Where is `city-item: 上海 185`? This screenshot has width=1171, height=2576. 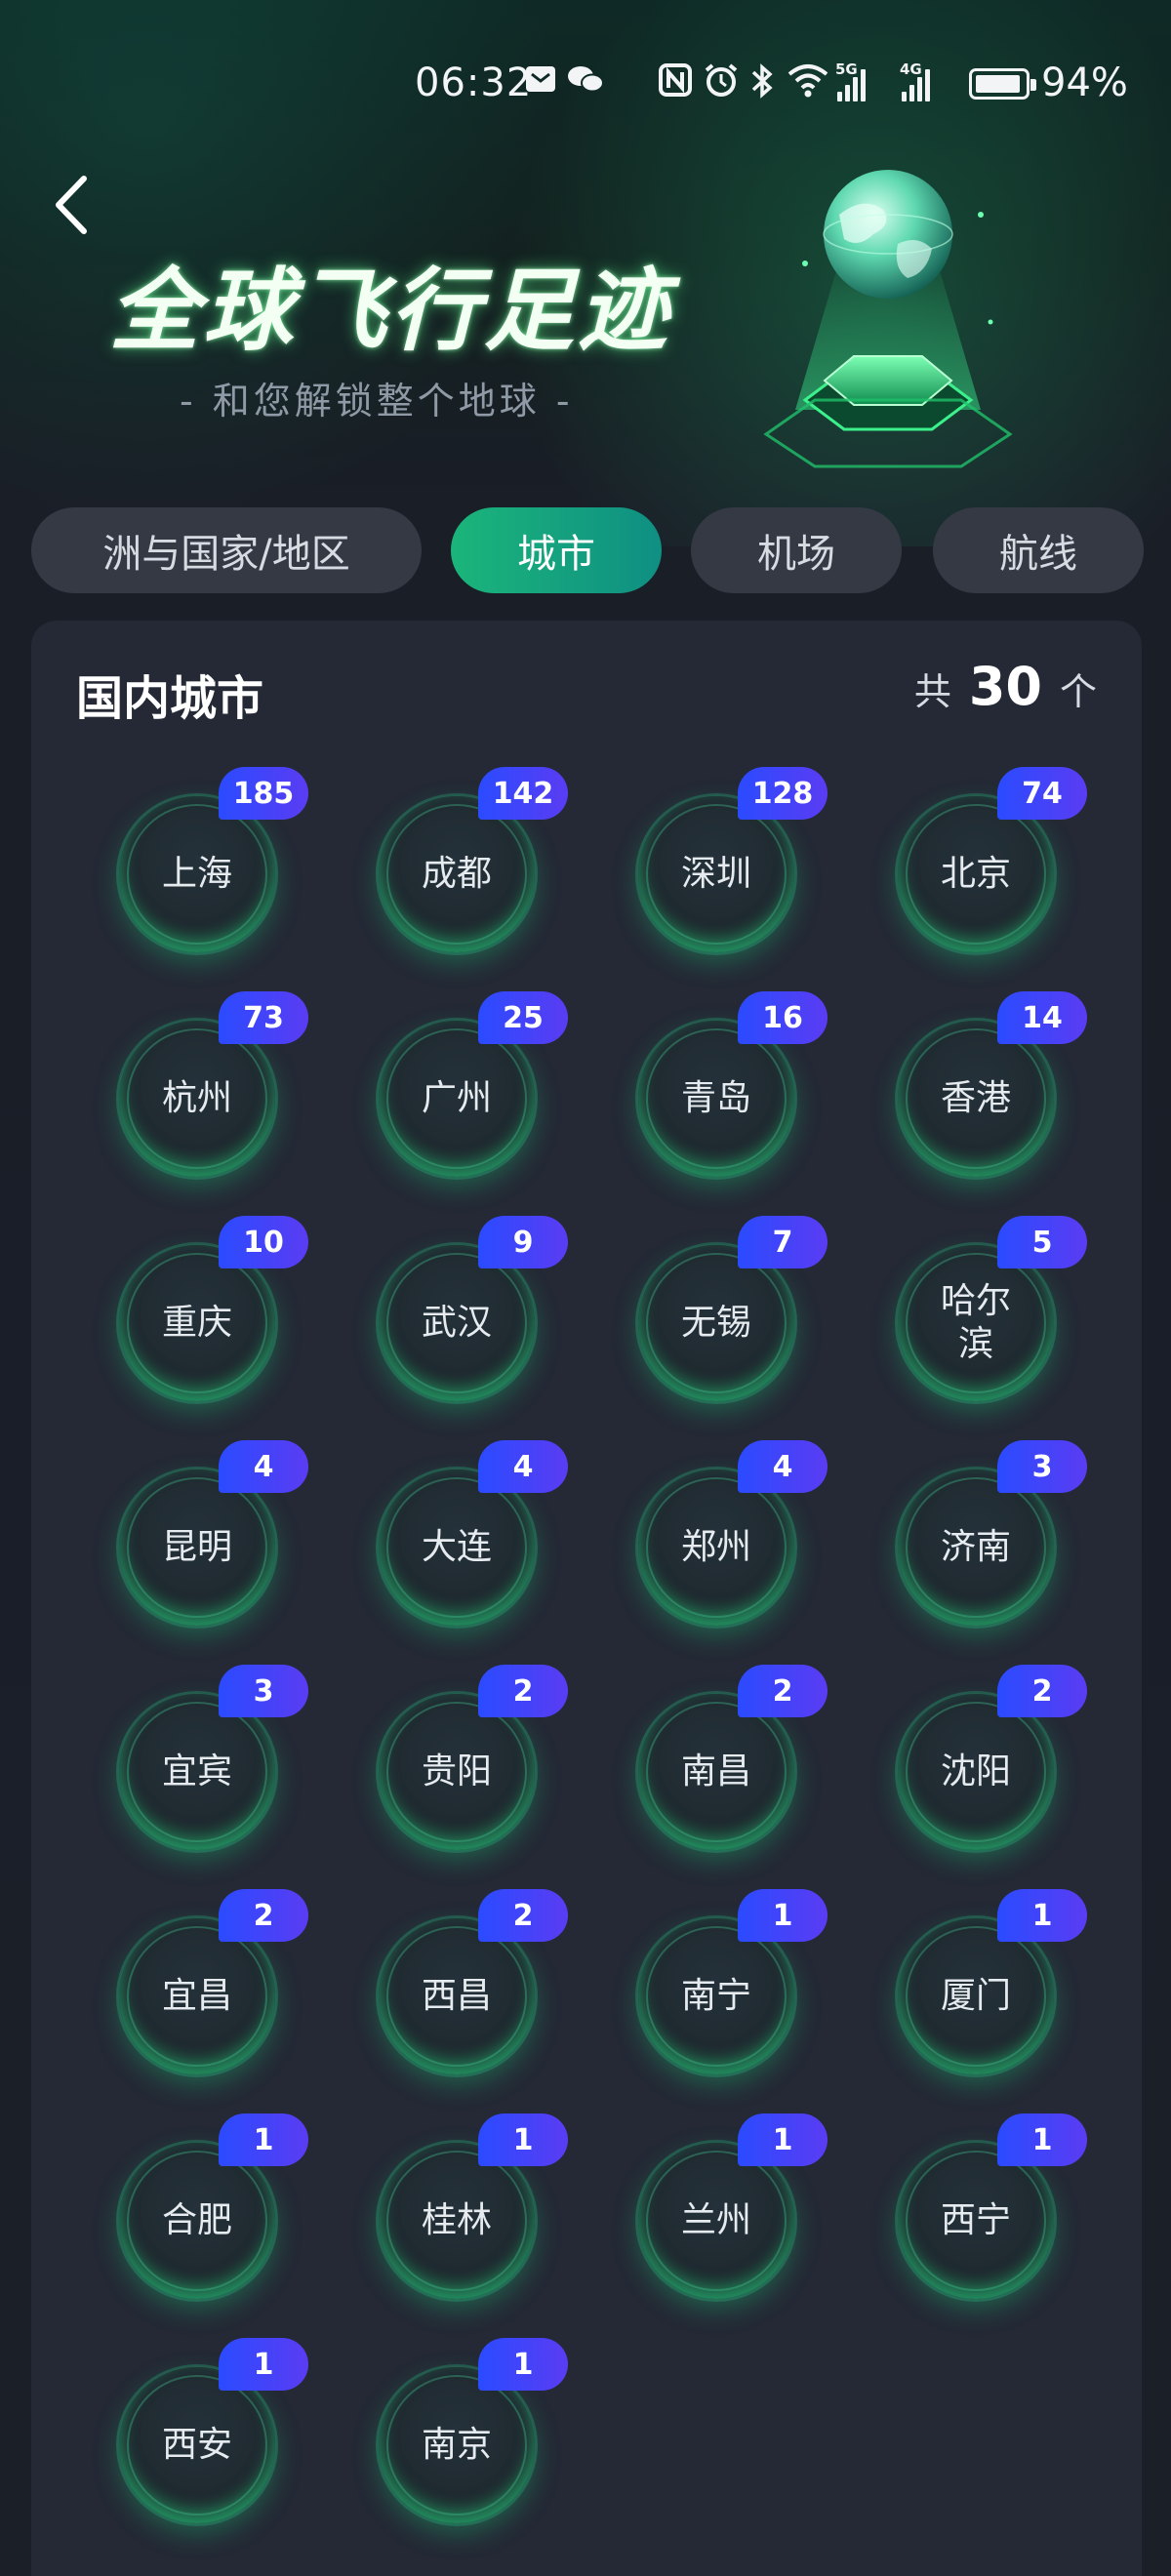 city-item: 上海 185 is located at coordinates (208, 859).